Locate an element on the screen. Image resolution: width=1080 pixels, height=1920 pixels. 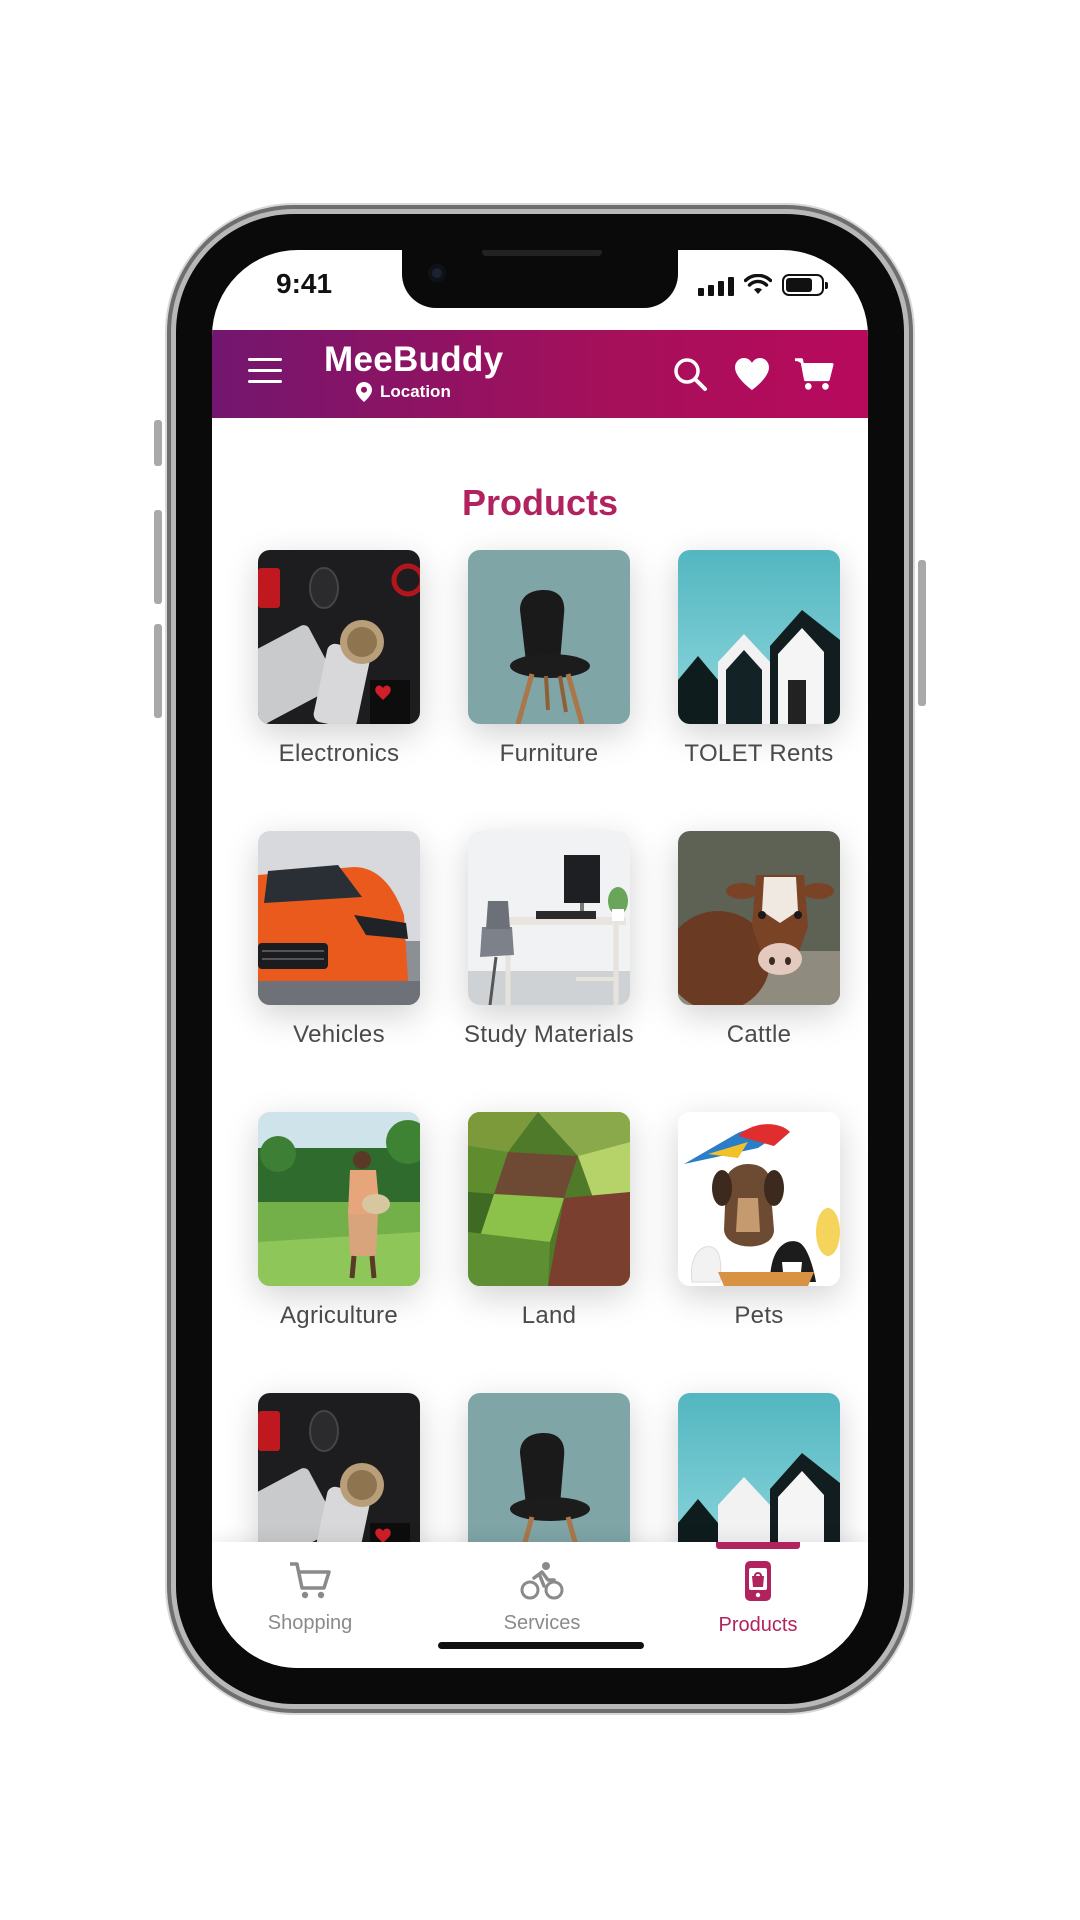
category-tile-pets: Pets is located at coordinates (759, 1221).